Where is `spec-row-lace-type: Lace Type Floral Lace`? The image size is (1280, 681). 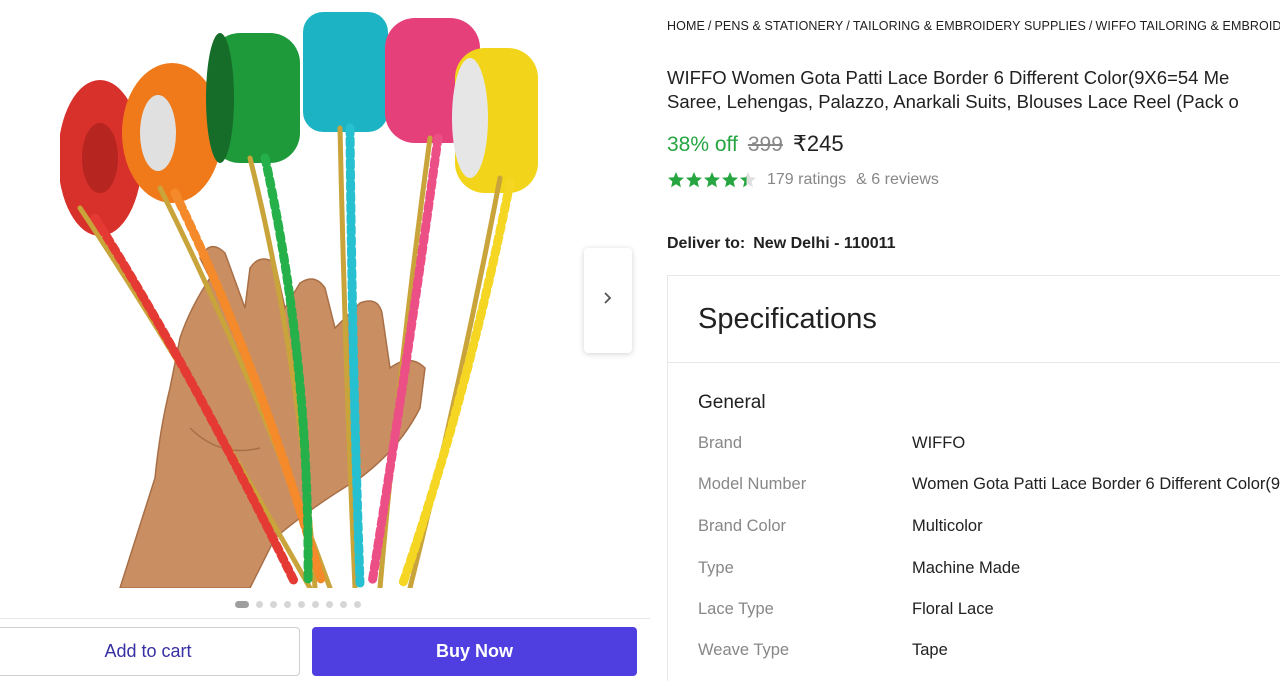 spec-row-lace-type: Lace Type Floral Lace is located at coordinates (989, 609).